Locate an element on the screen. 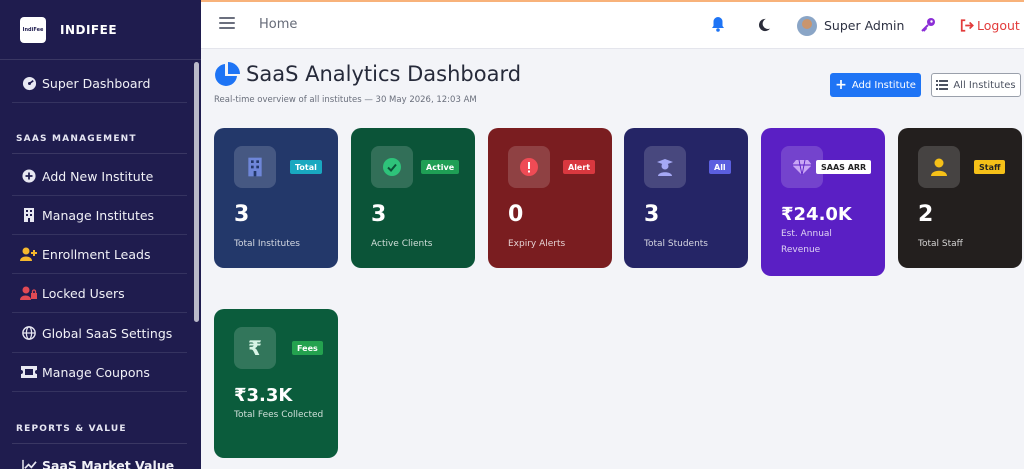 The width and height of the screenshot is (1024, 469). speedometer-icon is located at coordinates (29, 83).